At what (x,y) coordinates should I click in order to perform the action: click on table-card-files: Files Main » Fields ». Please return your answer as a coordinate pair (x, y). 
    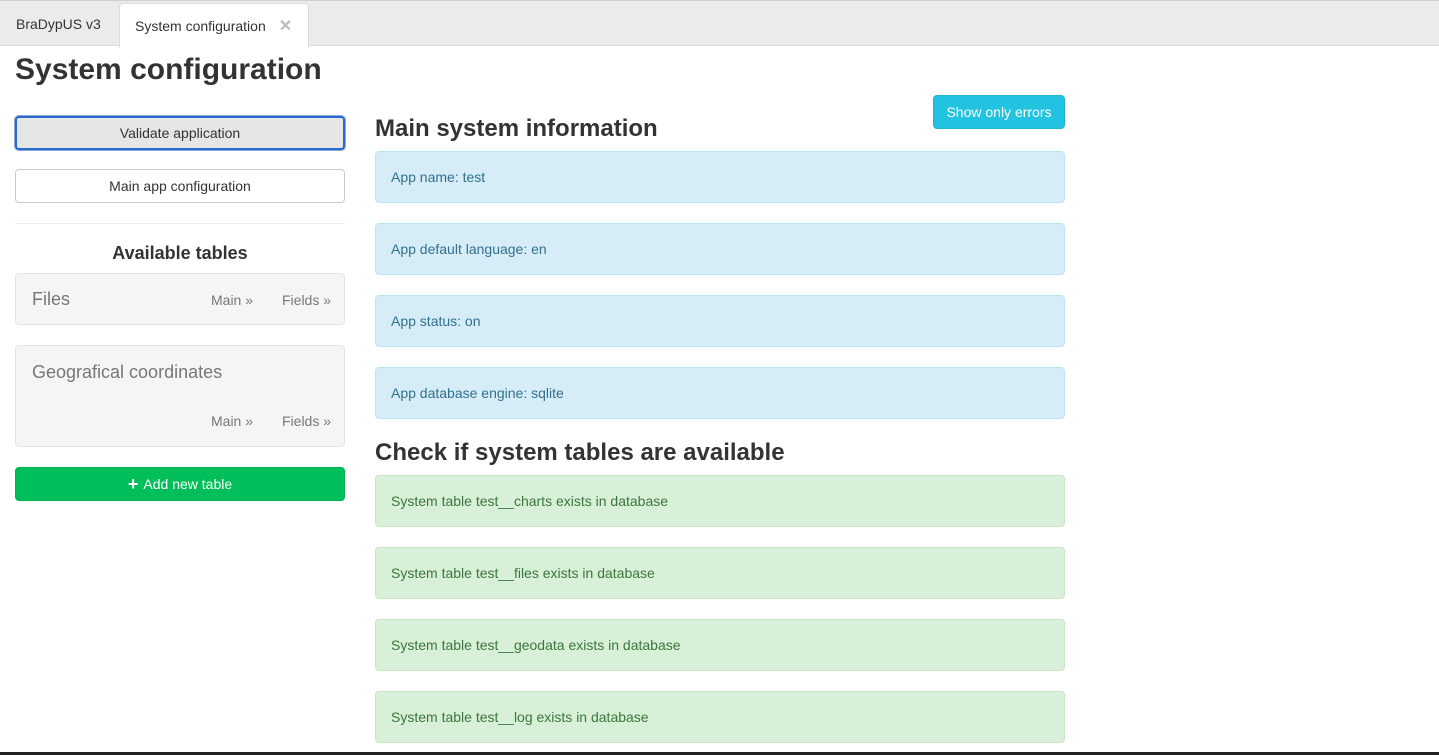
    Looking at the image, I should click on (180, 299).